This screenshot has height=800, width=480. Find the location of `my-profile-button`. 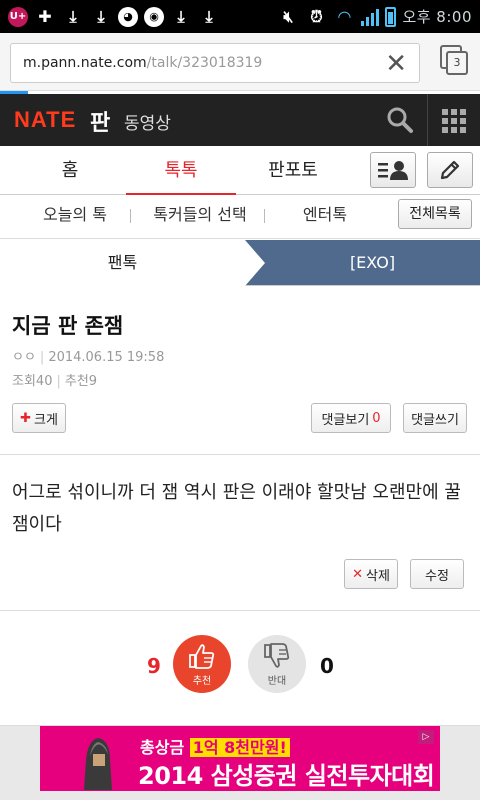

my-profile-button is located at coordinates (393, 170).